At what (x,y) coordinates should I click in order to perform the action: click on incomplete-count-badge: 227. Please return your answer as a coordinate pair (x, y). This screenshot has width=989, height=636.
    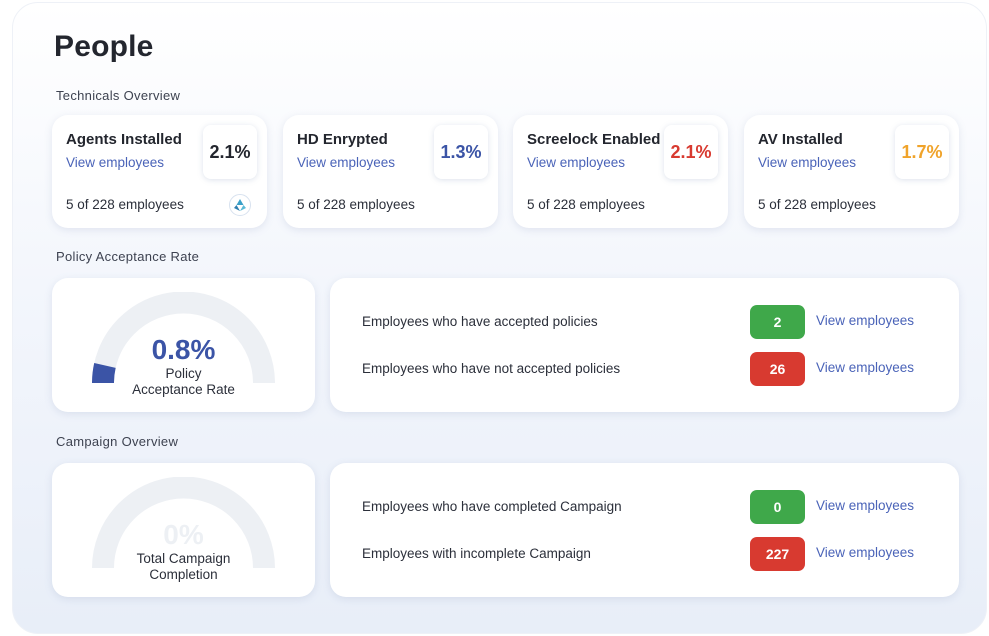
    Looking at the image, I should click on (777, 554).